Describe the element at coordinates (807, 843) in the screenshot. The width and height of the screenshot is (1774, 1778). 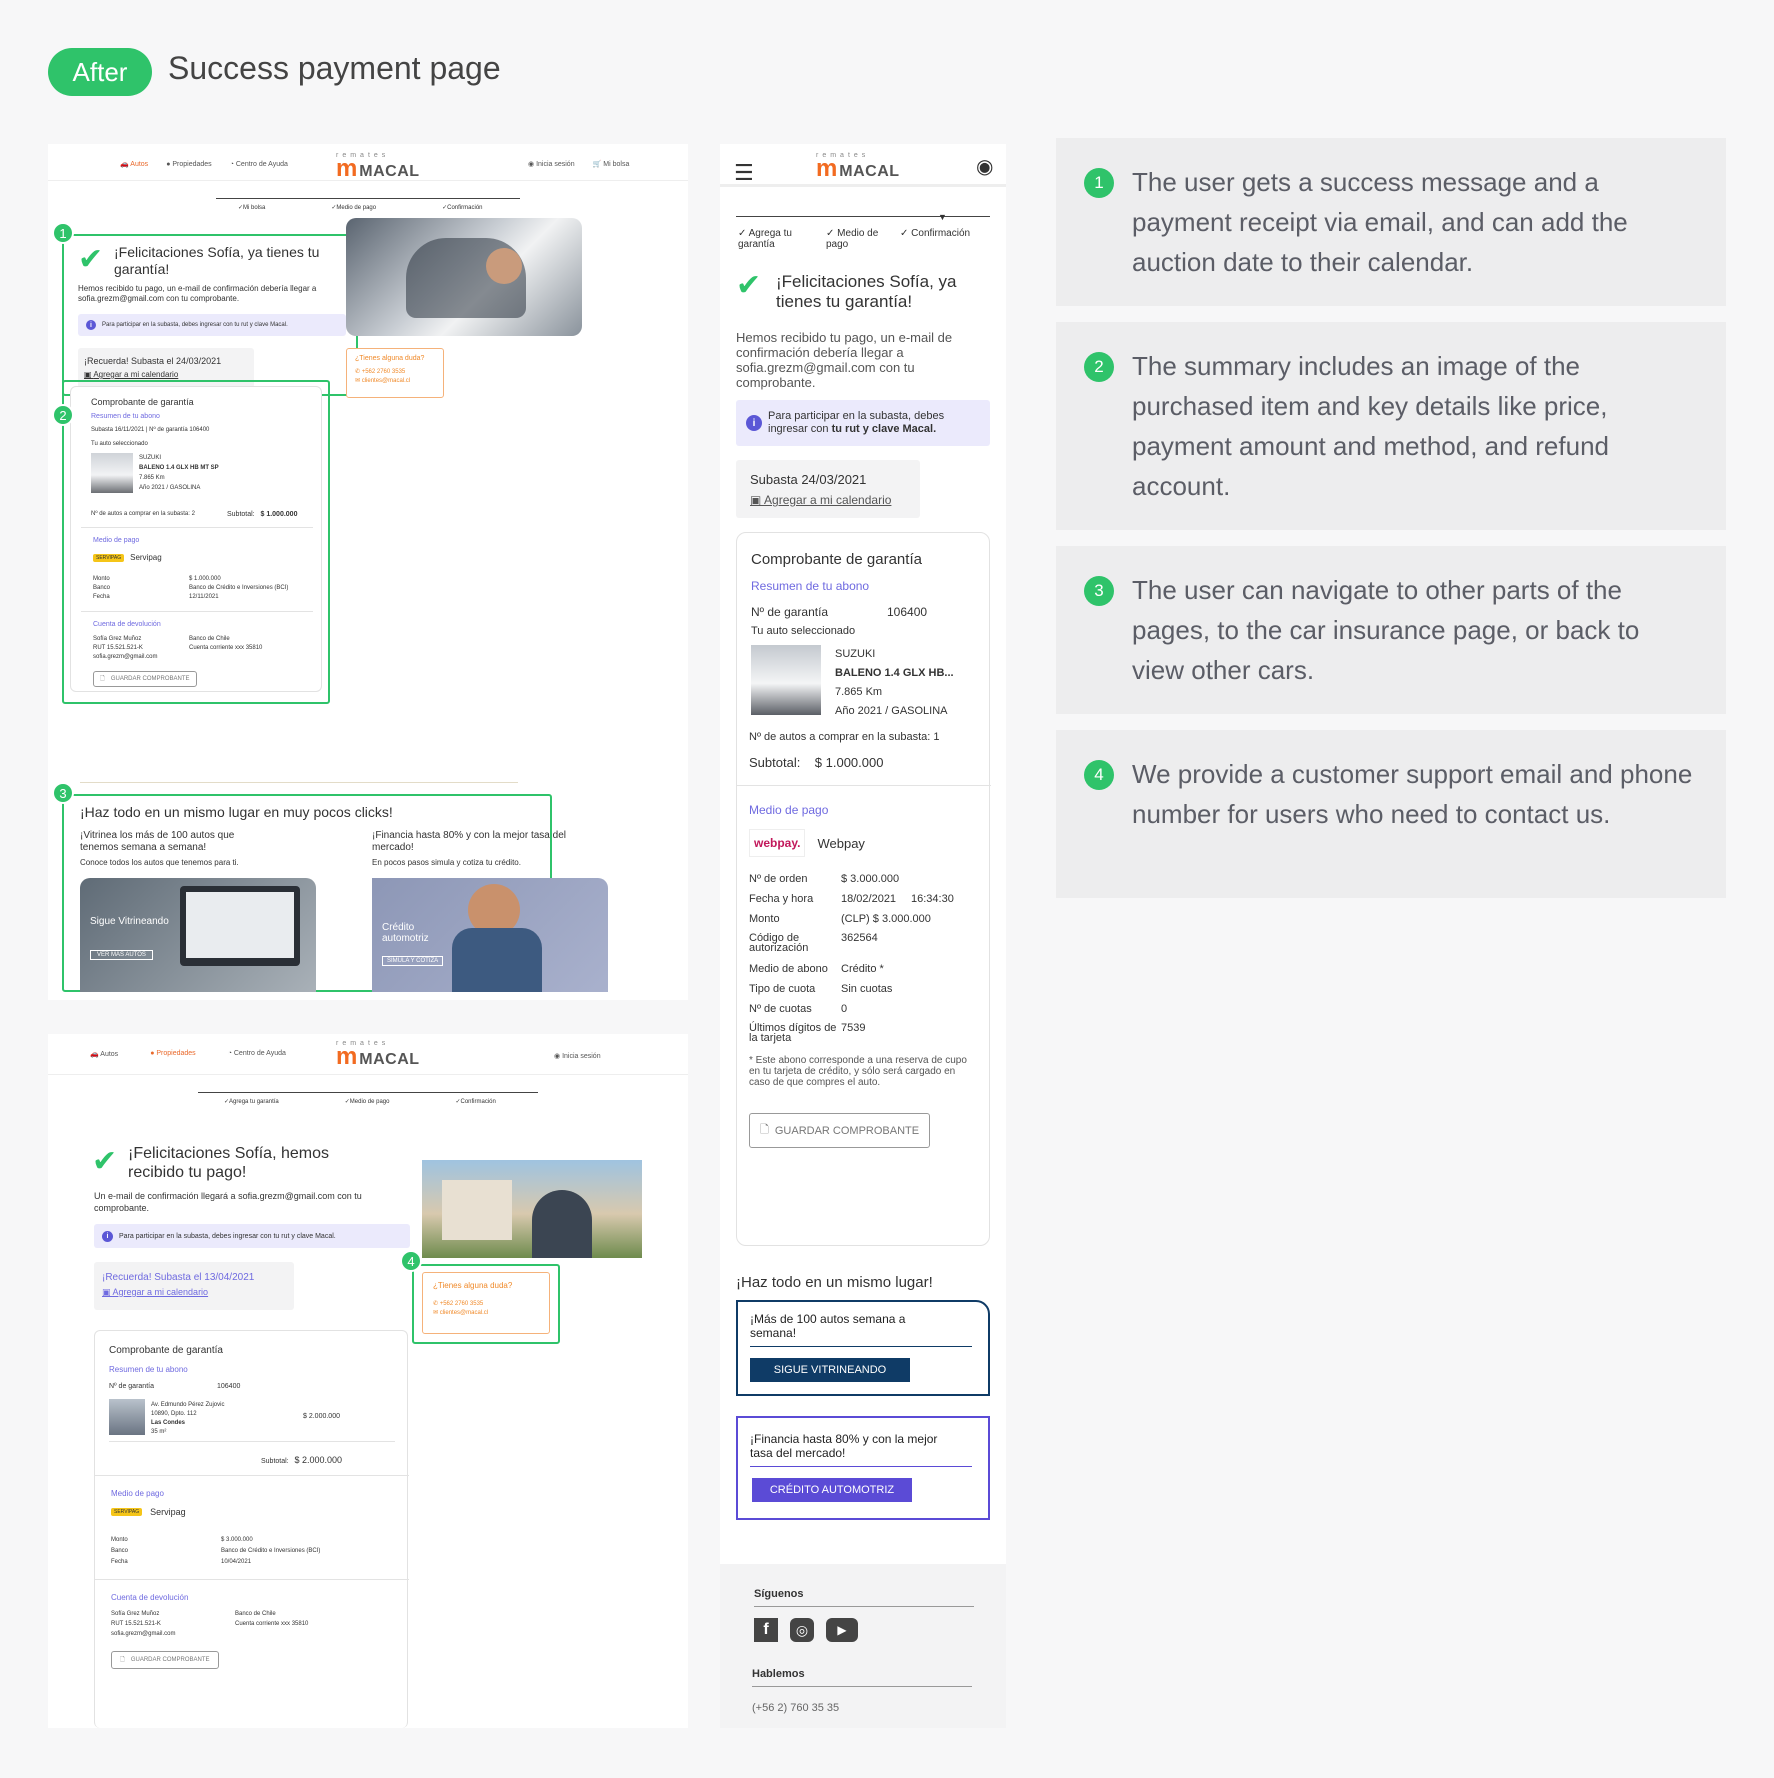
I see `payment-method: webpay. Webpay` at that location.